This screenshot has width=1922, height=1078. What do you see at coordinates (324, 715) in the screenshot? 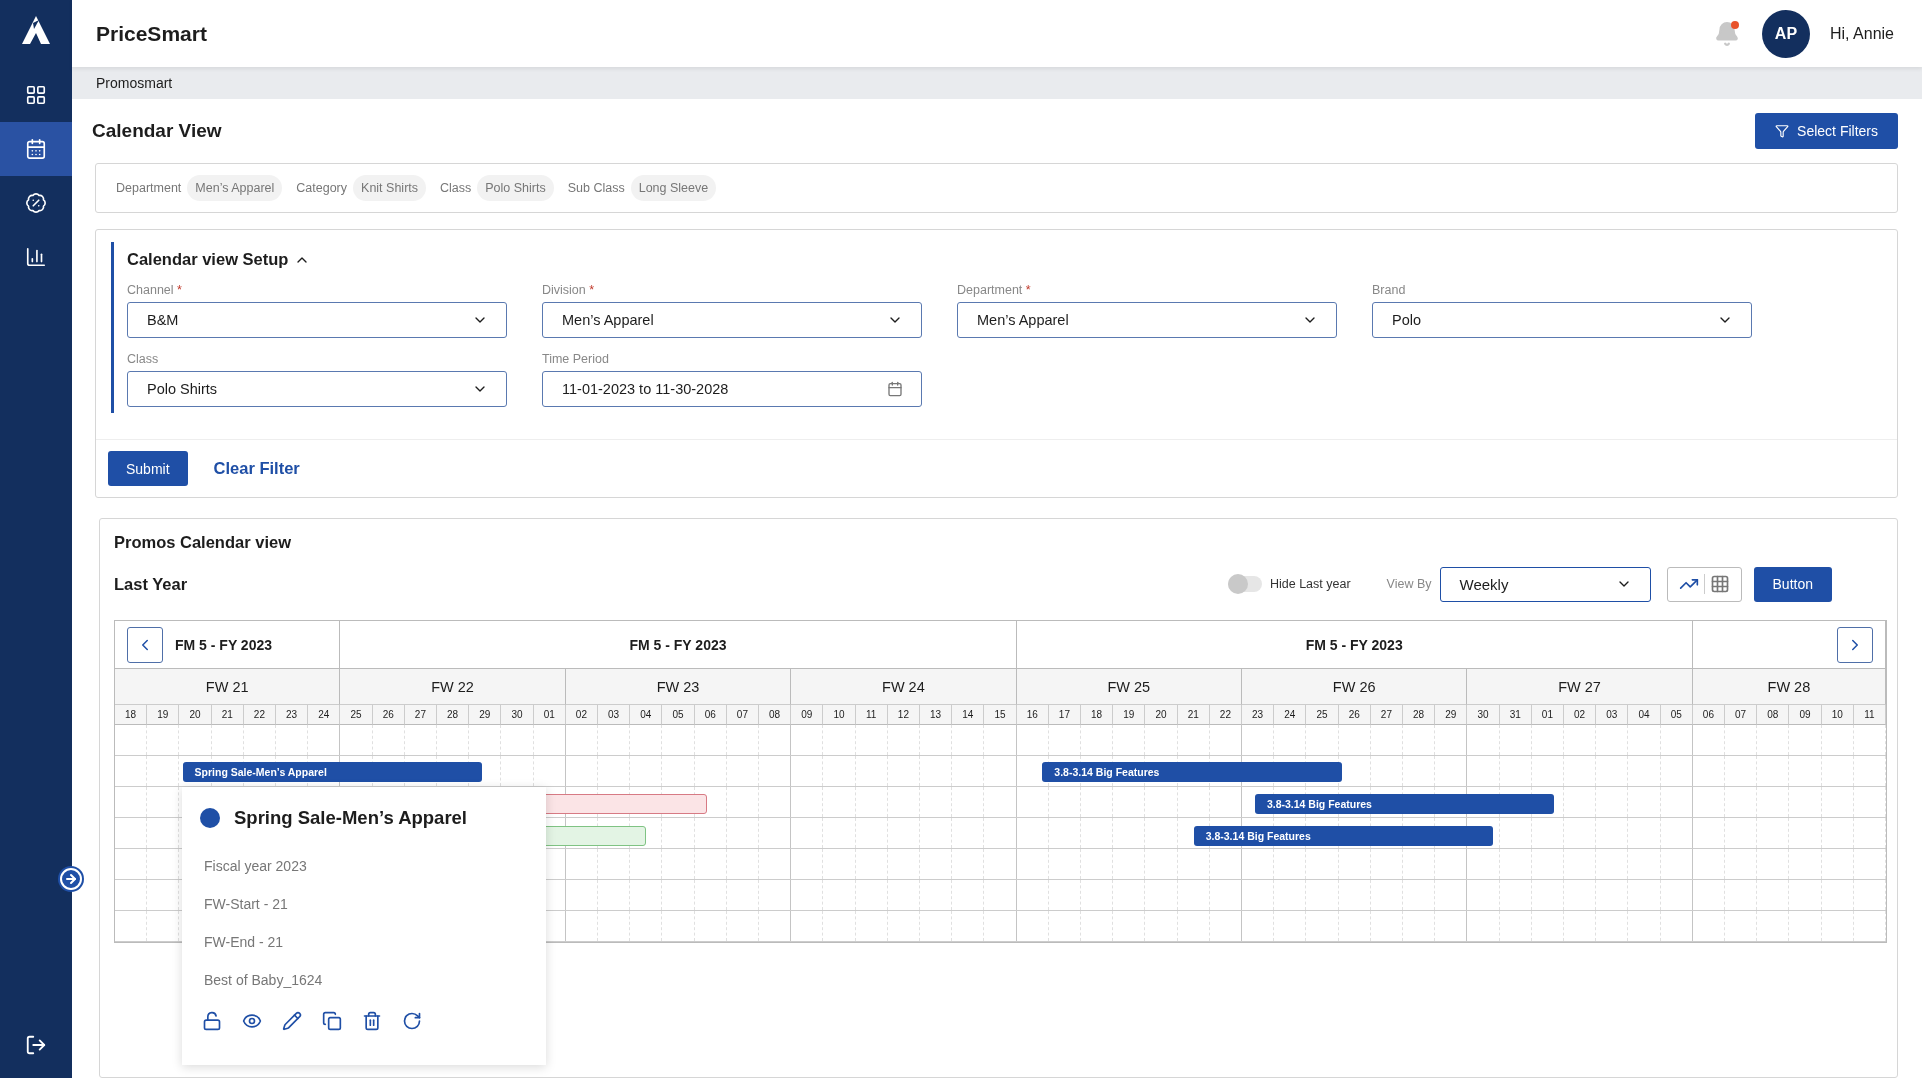
I see `day-header: 24` at bounding box center [324, 715].